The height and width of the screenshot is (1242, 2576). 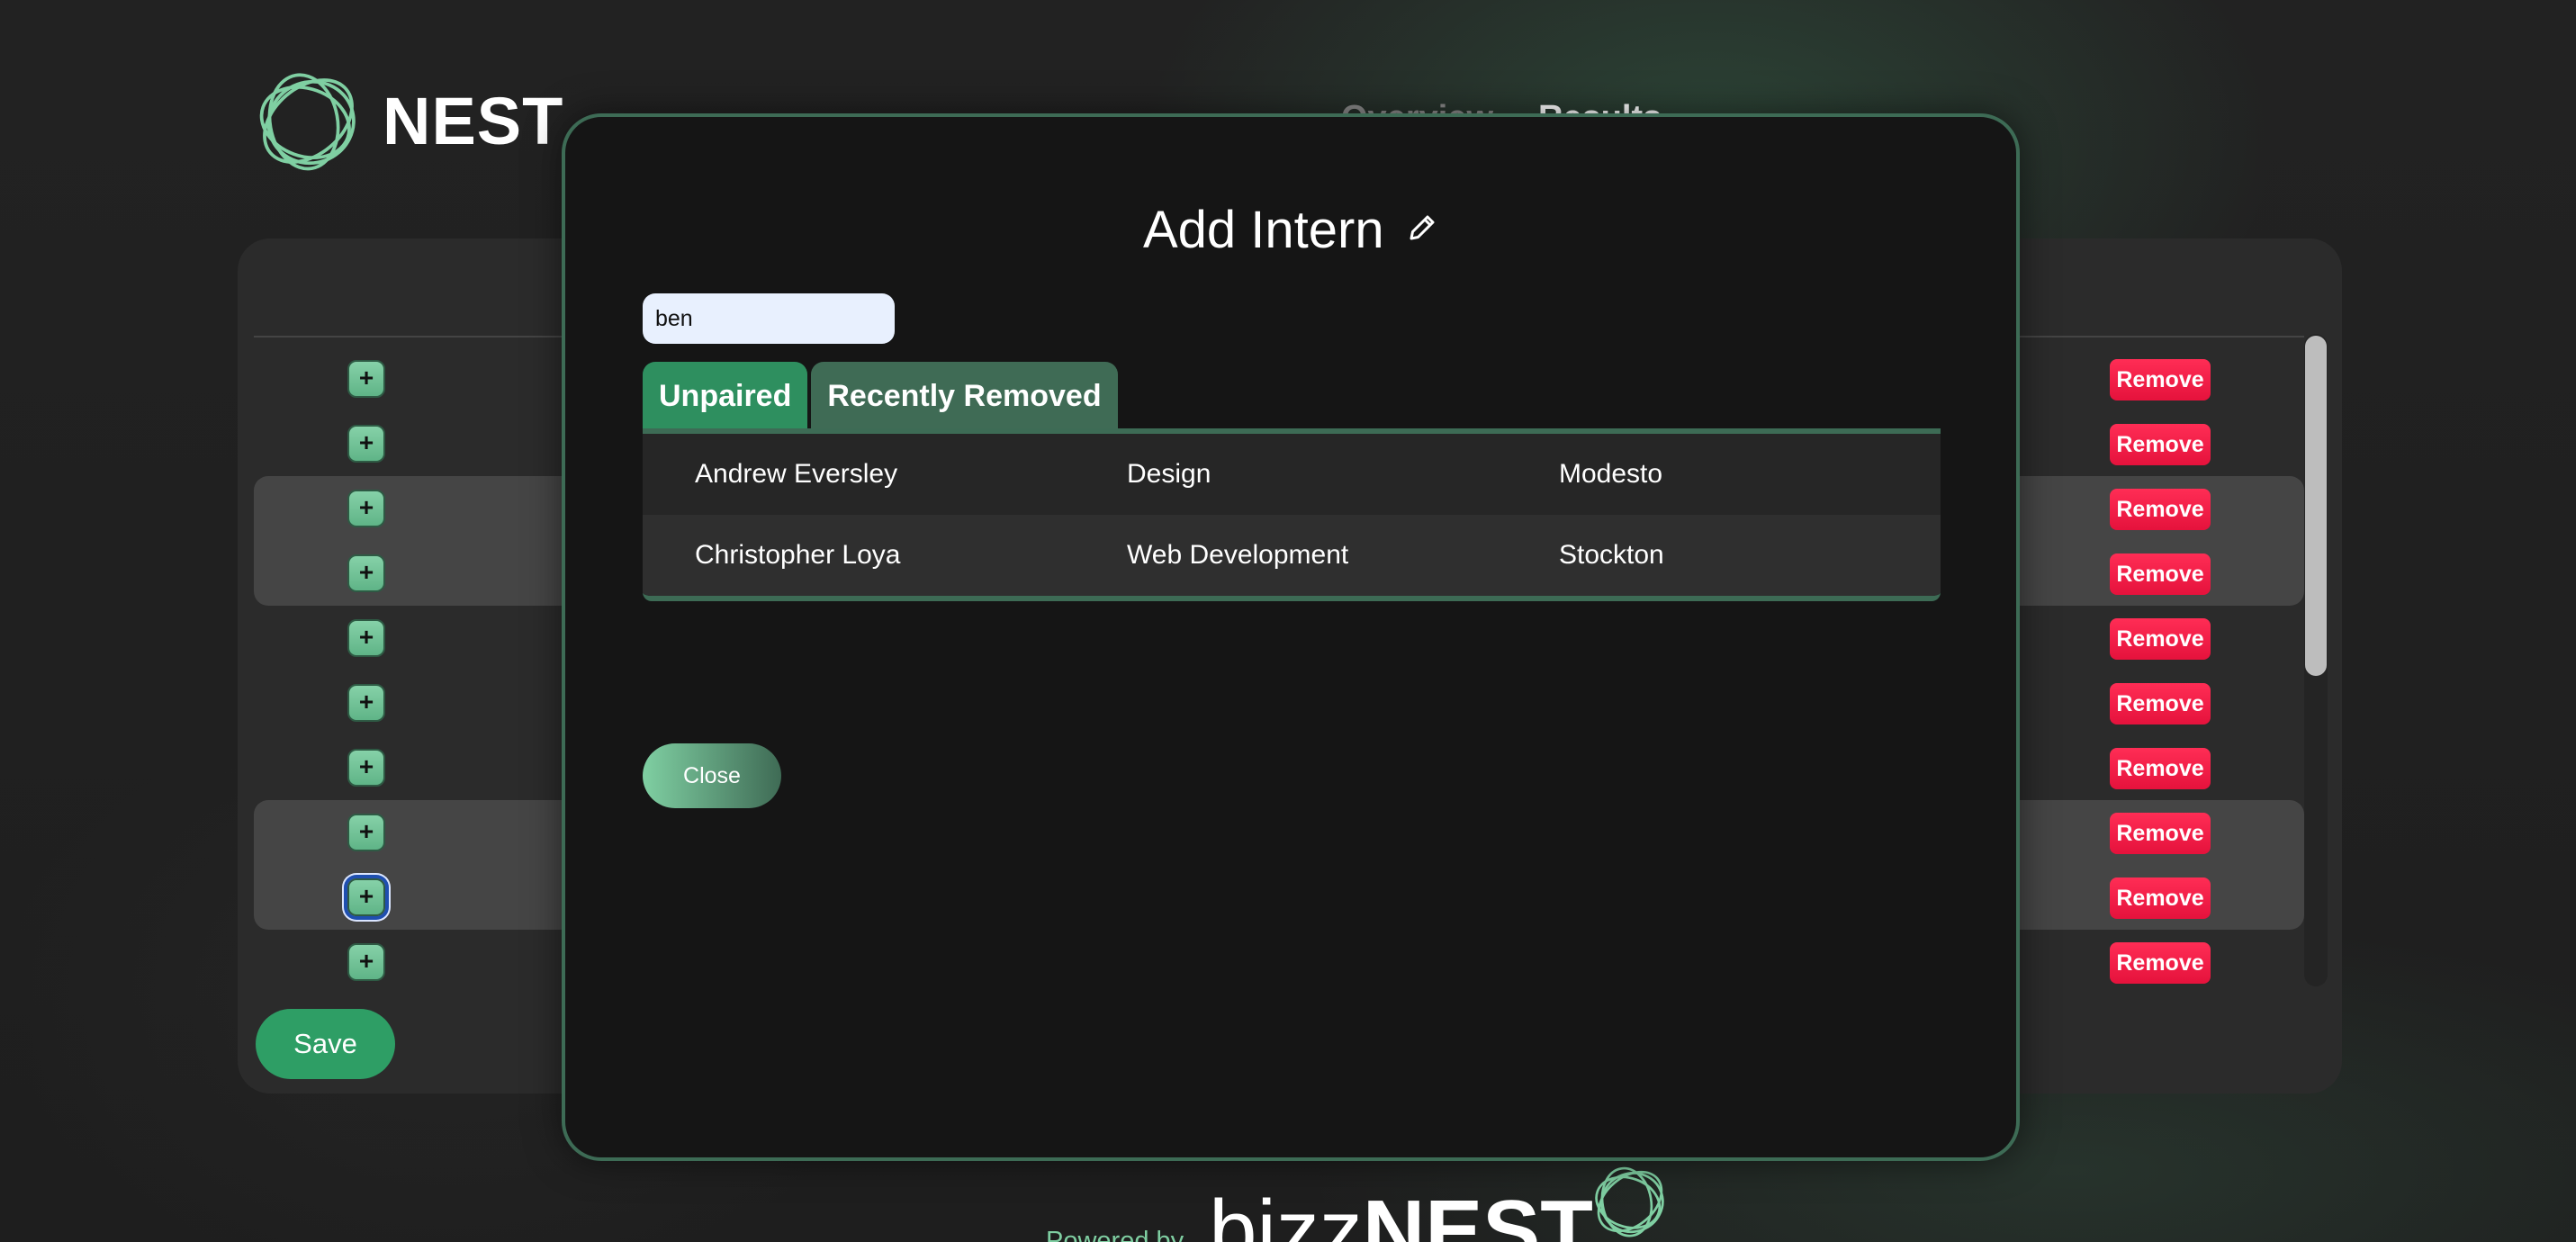 I want to click on wordmark-bold: NEST, so click(x=1477, y=1212).